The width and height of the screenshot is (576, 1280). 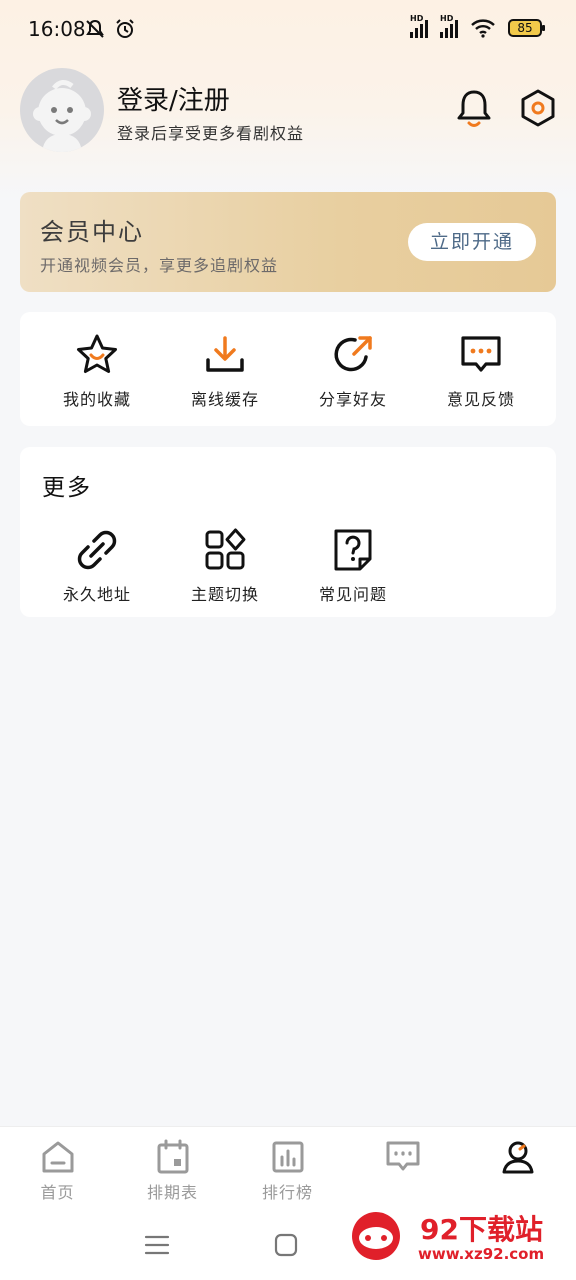 What do you see at coordinates (538, 108) in the screenshot?
I see `settings-icon` at bounding box center [538, 108].